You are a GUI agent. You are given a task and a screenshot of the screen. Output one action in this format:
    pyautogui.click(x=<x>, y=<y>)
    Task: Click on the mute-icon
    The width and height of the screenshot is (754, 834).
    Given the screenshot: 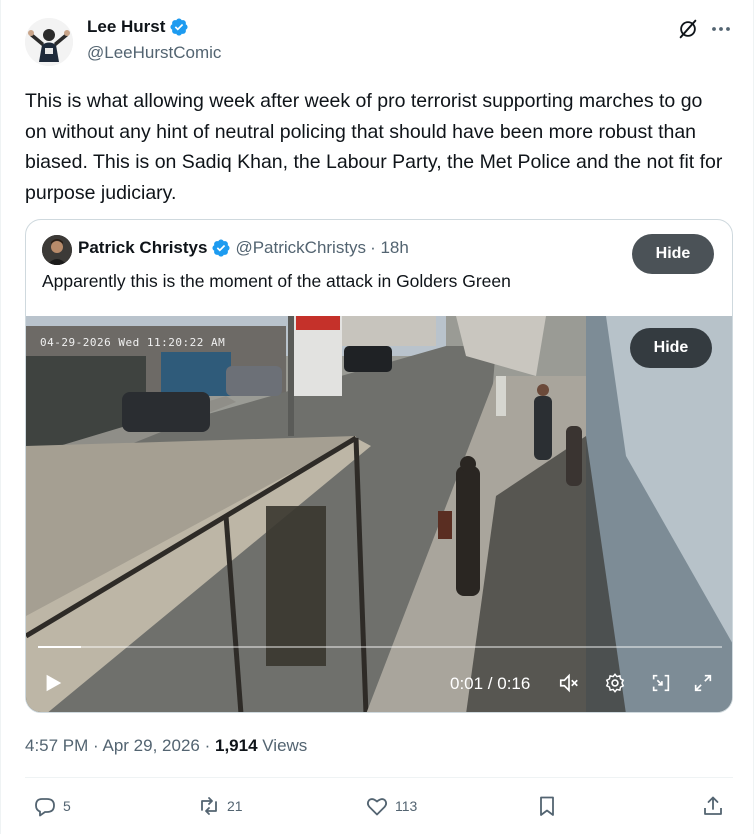 What is the action you would take?
    pyautogui.click(x=569, y=683)
    